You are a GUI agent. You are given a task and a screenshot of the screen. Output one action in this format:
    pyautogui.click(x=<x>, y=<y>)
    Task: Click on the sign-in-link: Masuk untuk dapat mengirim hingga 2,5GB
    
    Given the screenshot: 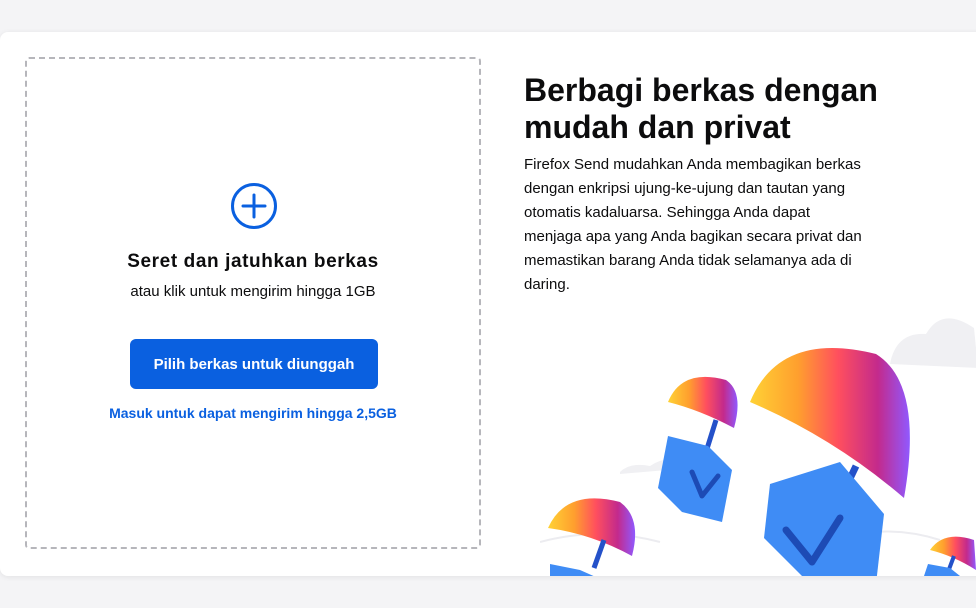 What is the action you would take?
    pyautogui.click(x=253, y=413)
    